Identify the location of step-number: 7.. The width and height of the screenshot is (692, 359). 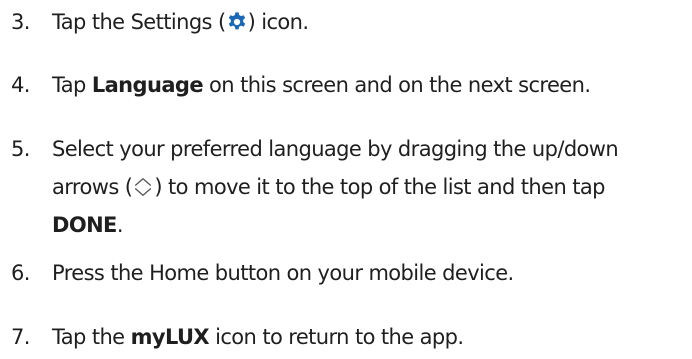
(20, 337).